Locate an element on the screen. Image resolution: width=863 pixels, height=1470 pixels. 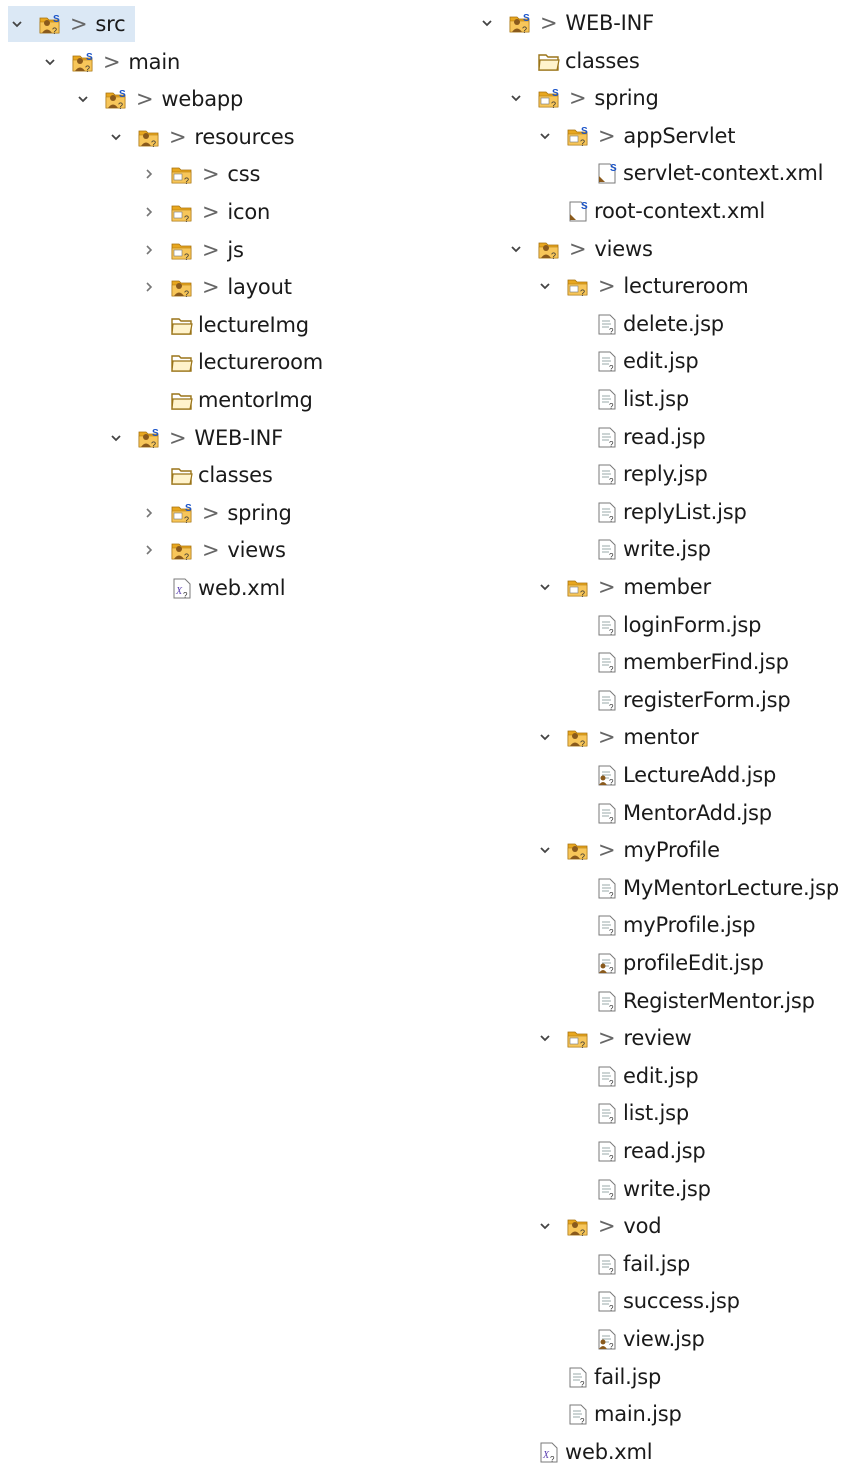
tree-item-r-fail: ? fail.jsp is located at coordinates (598, 1377).